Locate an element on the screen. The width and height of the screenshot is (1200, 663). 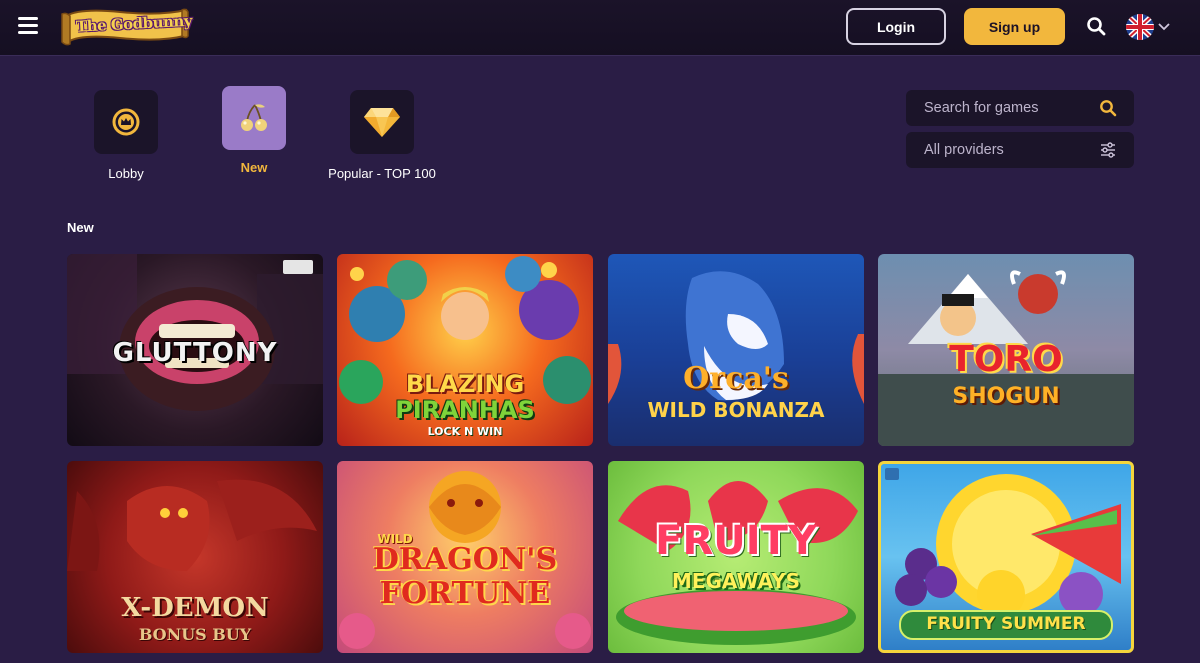
category-label: Popular - TOP 100 is located at coordinates (382, 173).